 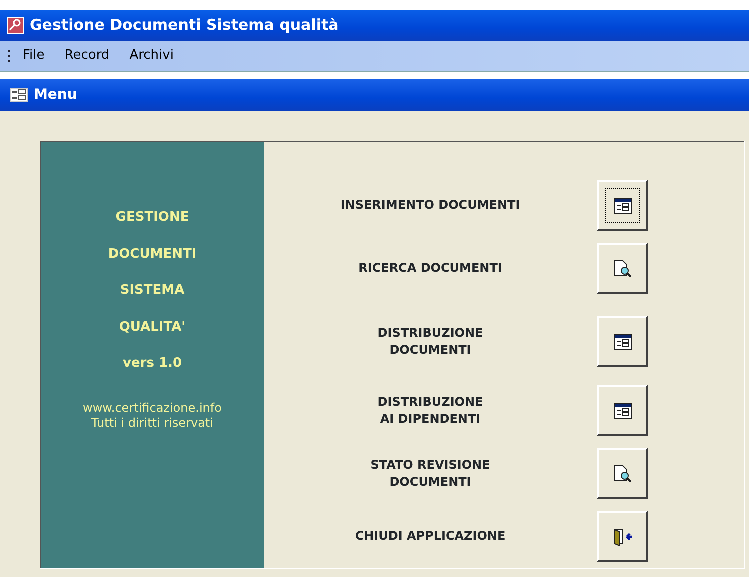 What do you see at coordinates (34, 56) in the screenshot?
I see `menu-item: File` at bounding box center [34, 56].